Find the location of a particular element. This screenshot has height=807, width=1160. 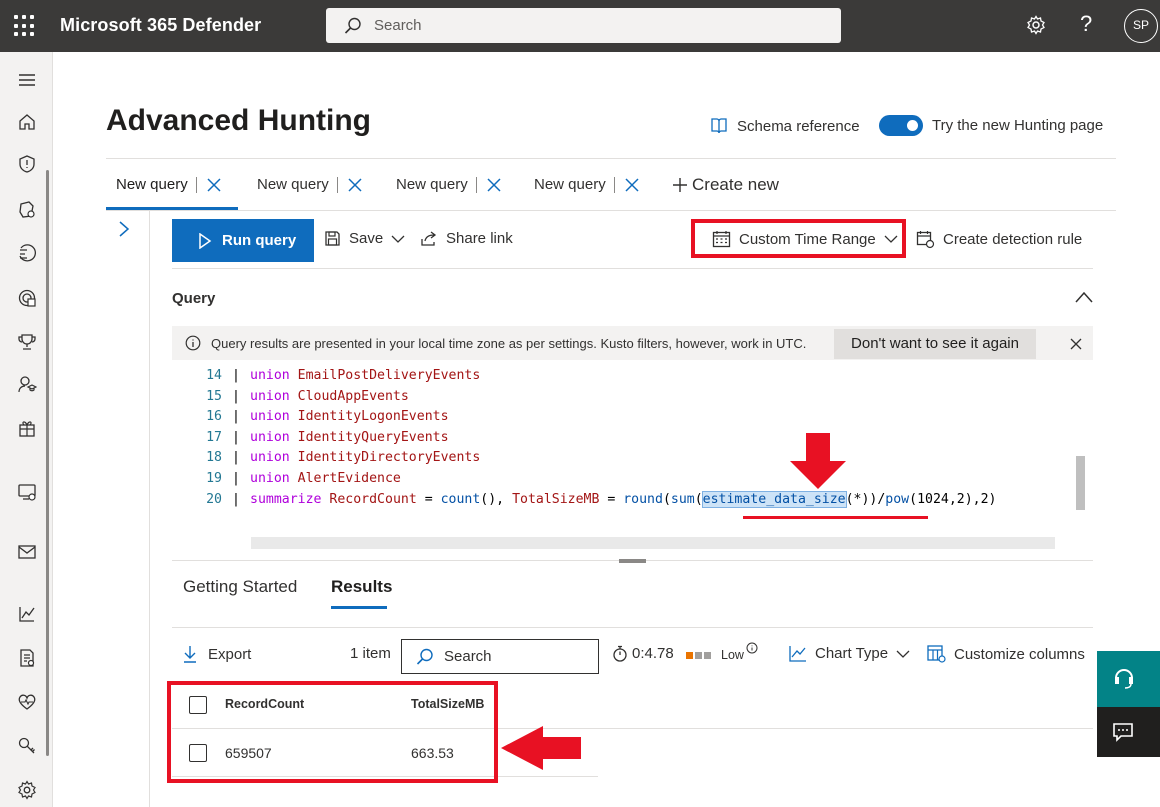

feedback-button is located at coordinates (1128, 732).